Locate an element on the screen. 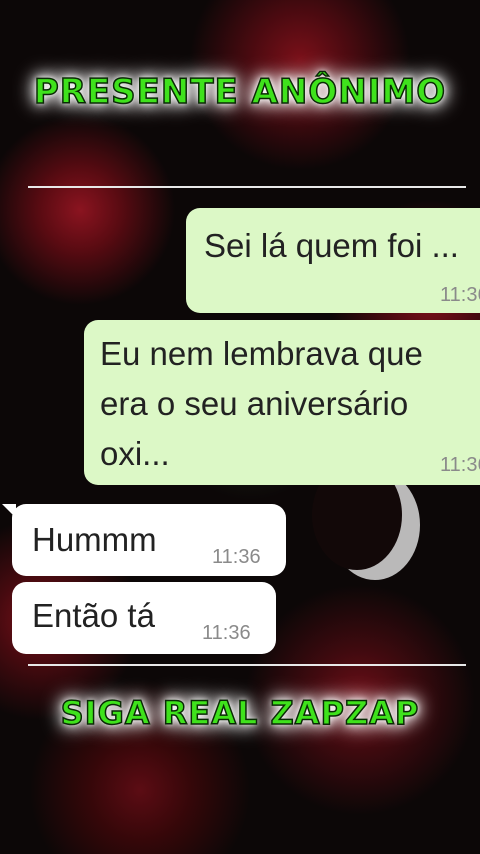  divider-top is located at coordinates (247, 187).